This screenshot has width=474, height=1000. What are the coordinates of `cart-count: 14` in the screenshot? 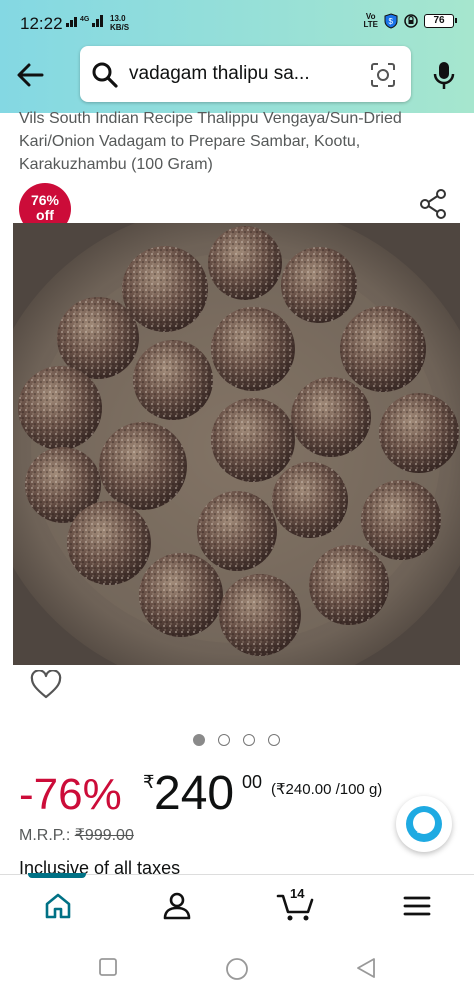 It's located at (297, 893).